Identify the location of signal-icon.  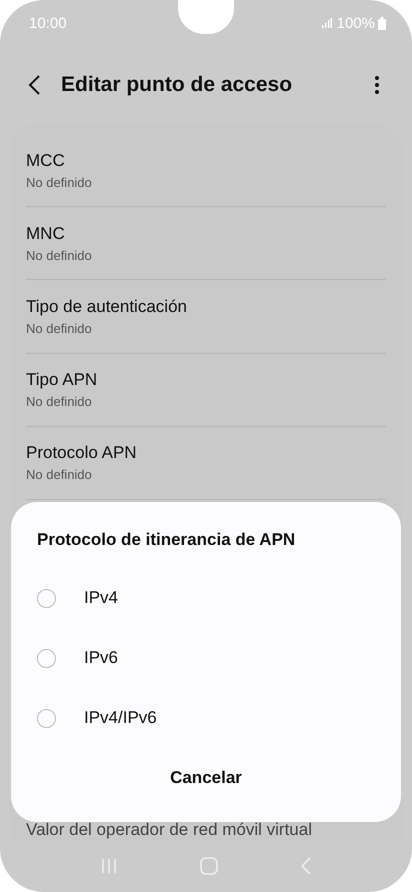
(327, 23).